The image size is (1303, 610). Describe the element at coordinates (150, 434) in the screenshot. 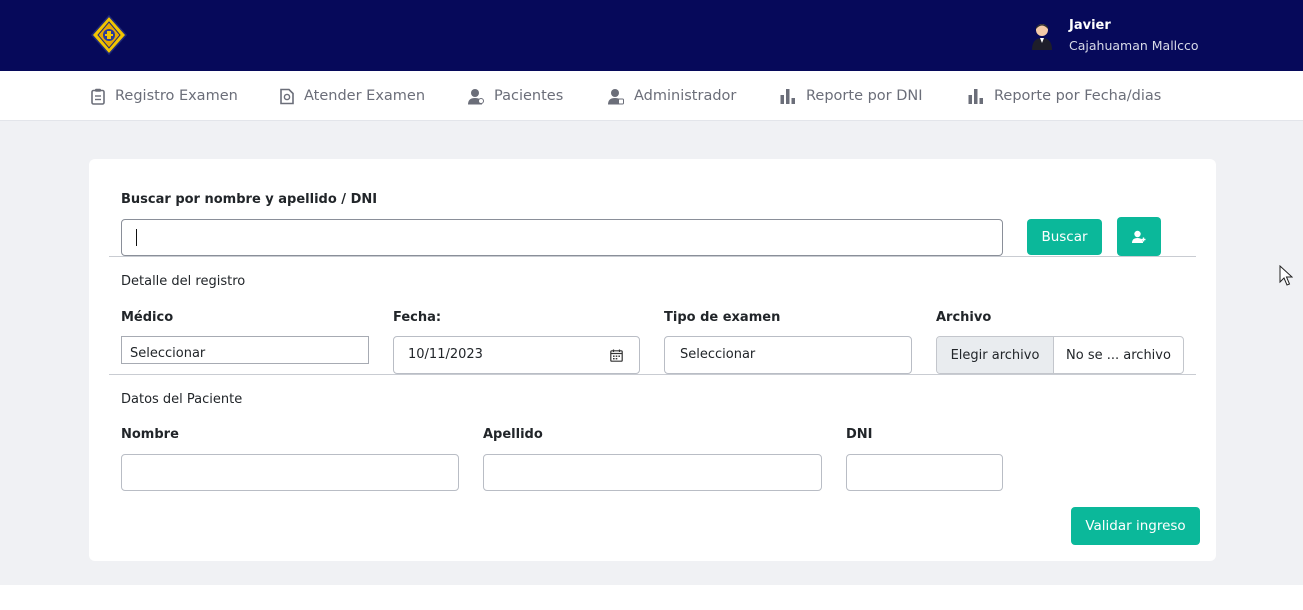

I see `nombre-label: Nombre` at that location.